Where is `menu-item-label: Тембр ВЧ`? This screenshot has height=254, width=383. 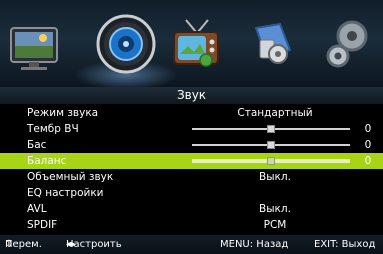 menu-item-label: Тембр ВЧ is located at coordinates (53, 129).